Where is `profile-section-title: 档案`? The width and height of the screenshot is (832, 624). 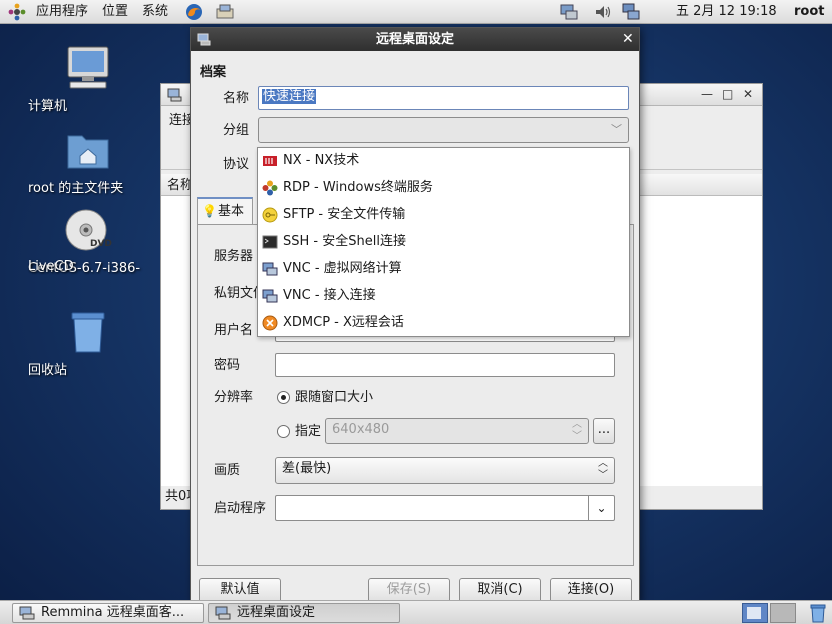 profile-section-title: 档案 is located at coordinates (213, 72).